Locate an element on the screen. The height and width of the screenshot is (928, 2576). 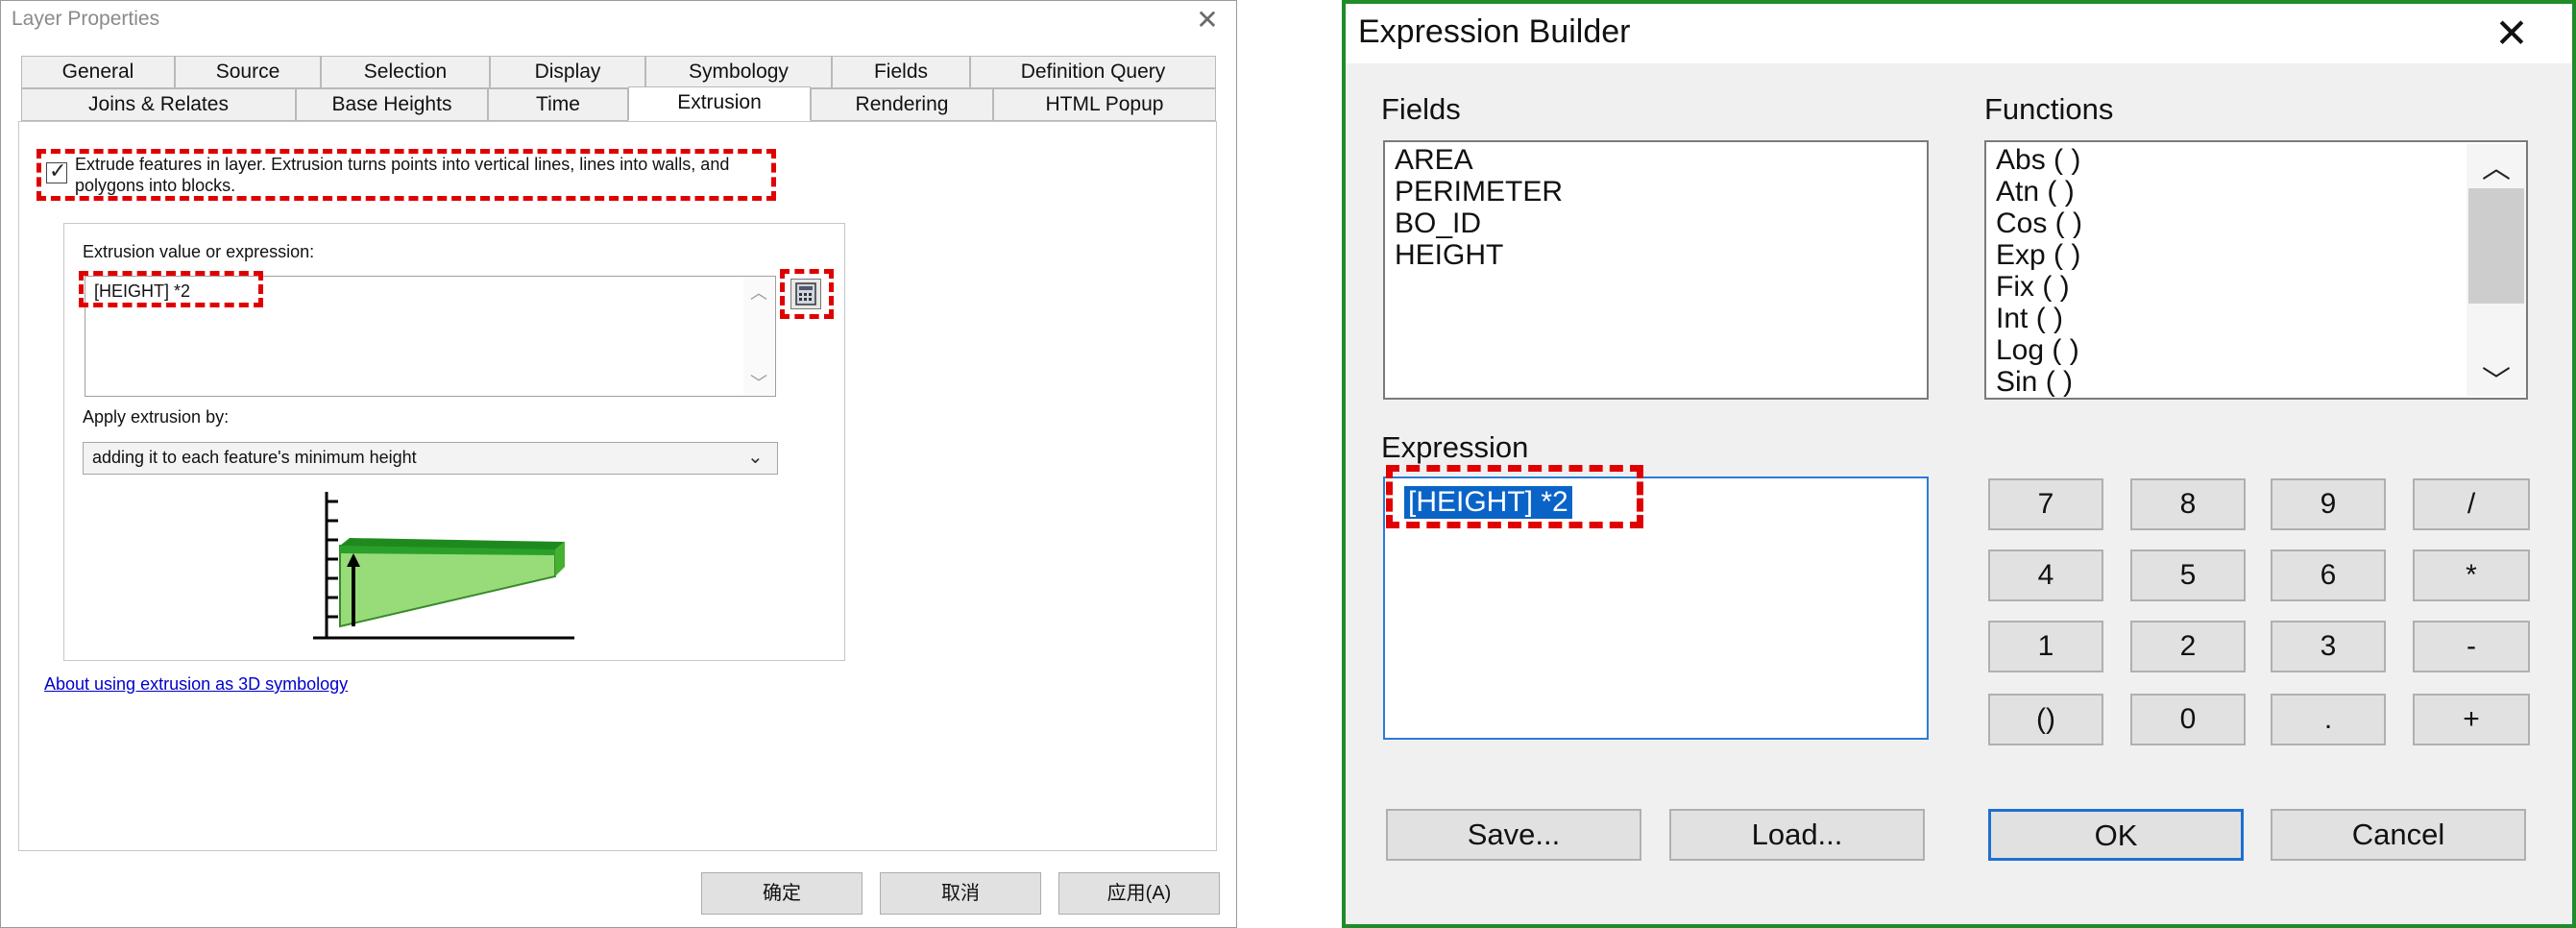
key-2: 2 is located at coordinates (2188, 646).